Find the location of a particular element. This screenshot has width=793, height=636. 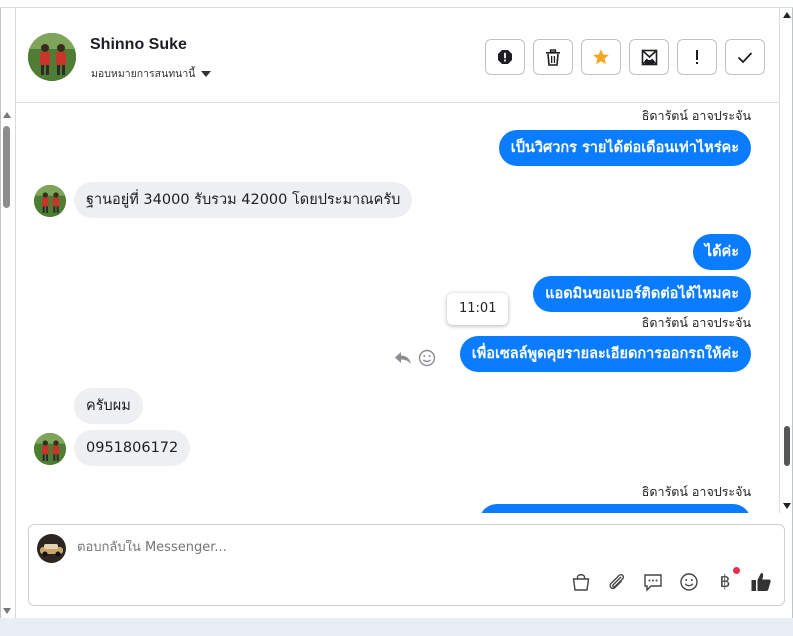

baht-icon: ฿ is located at coordinates (725, 582).